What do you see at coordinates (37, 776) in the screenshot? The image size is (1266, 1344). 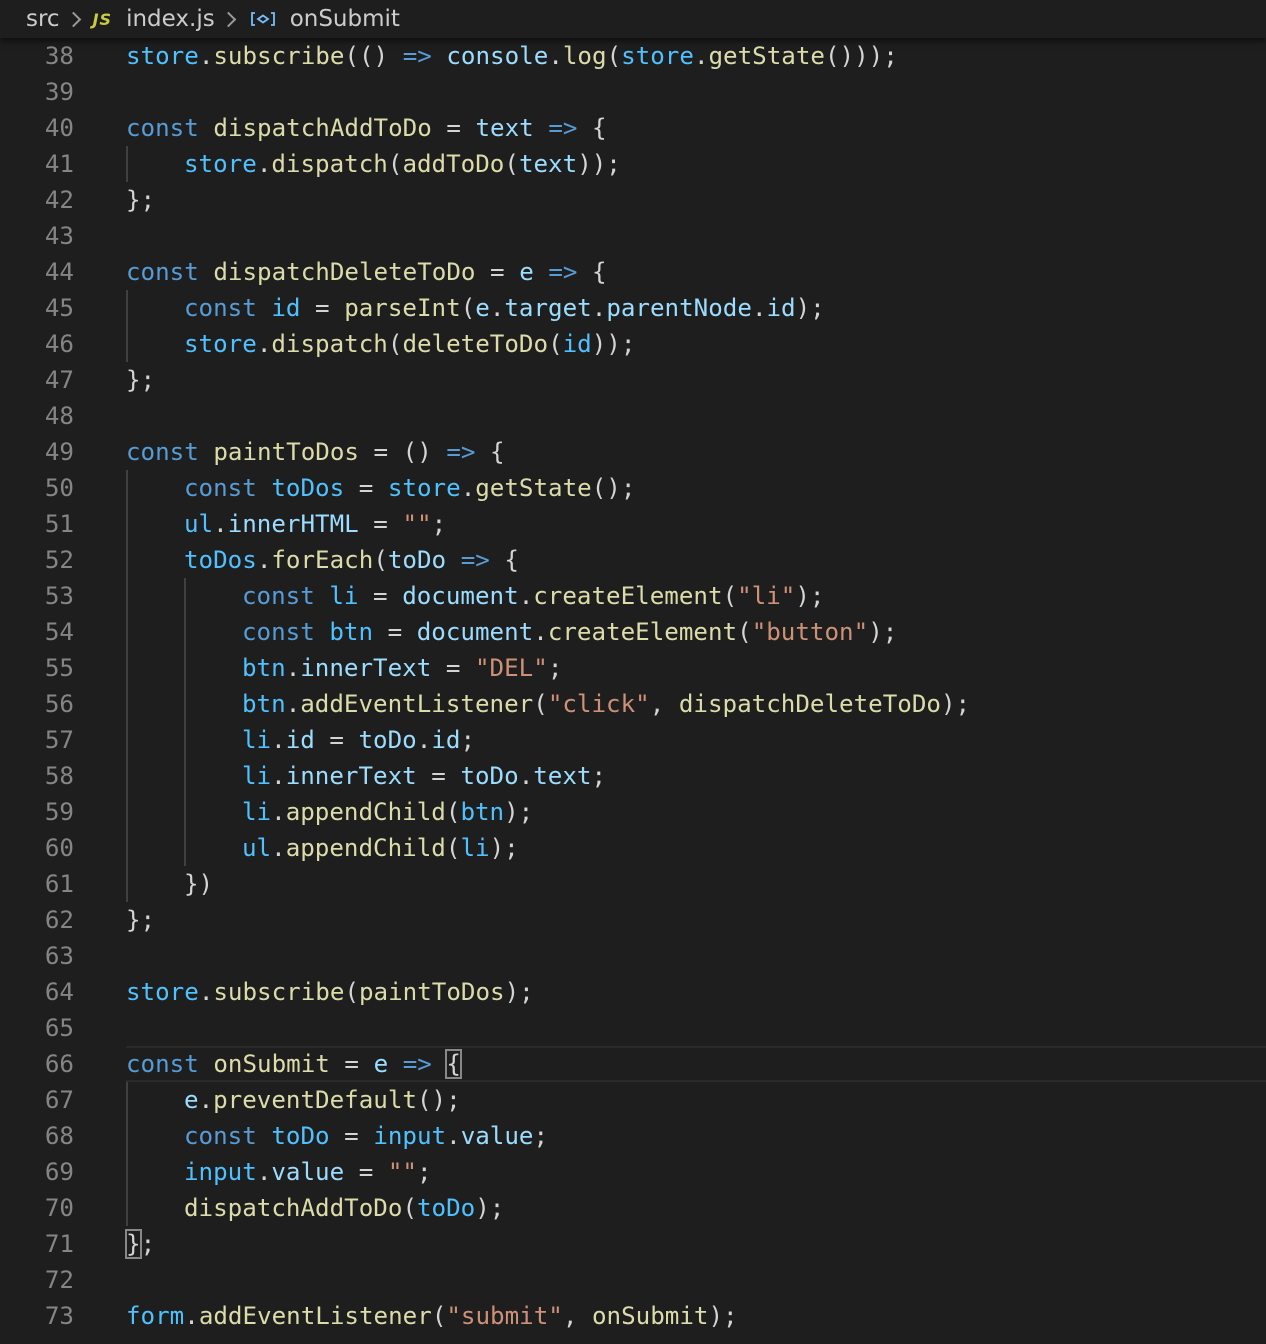 I see `line-number: 58` at bounding box center [37, 776].